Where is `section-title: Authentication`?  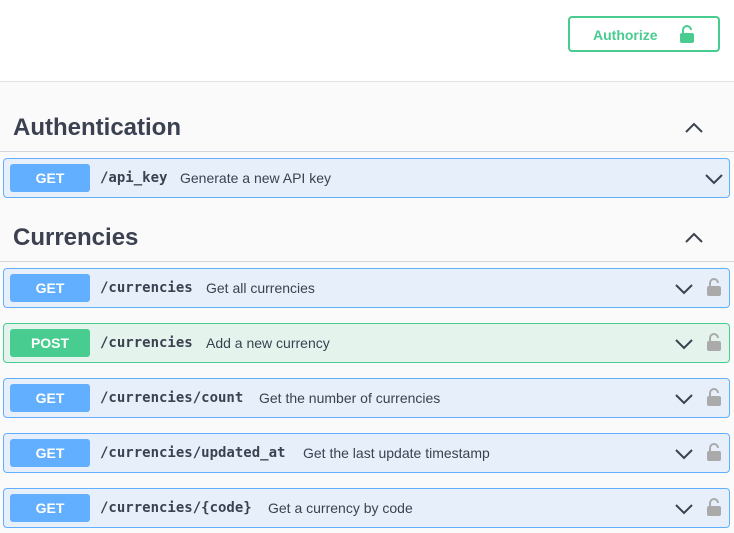 section-title: Authentication is located at coordinates (97, 127).